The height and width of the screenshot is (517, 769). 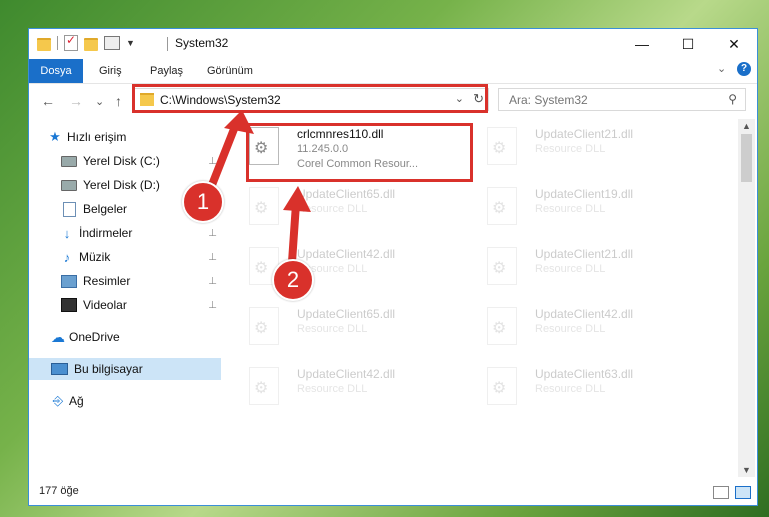 I want to click on view-icon, so click(x=112, y=43).